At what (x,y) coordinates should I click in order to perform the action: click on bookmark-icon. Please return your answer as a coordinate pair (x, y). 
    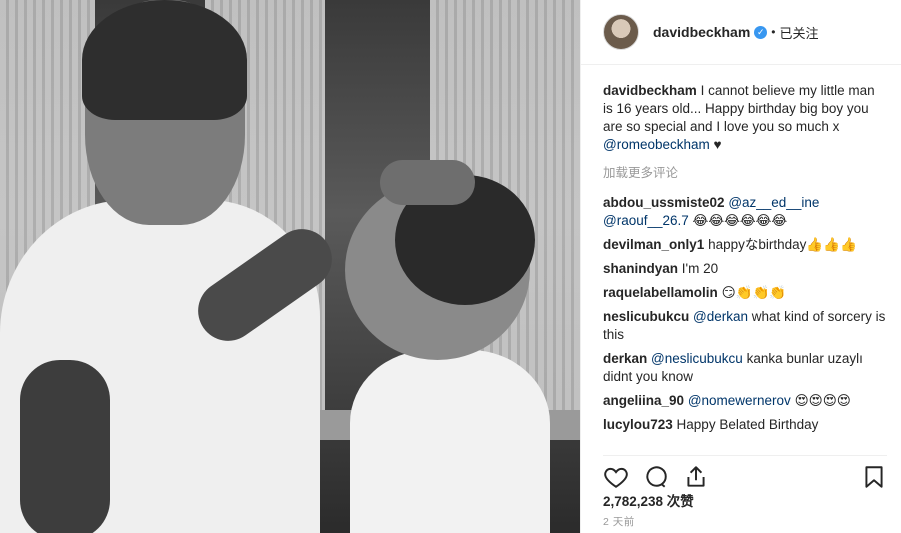
    Looking at the image, I should click on (874, 477).